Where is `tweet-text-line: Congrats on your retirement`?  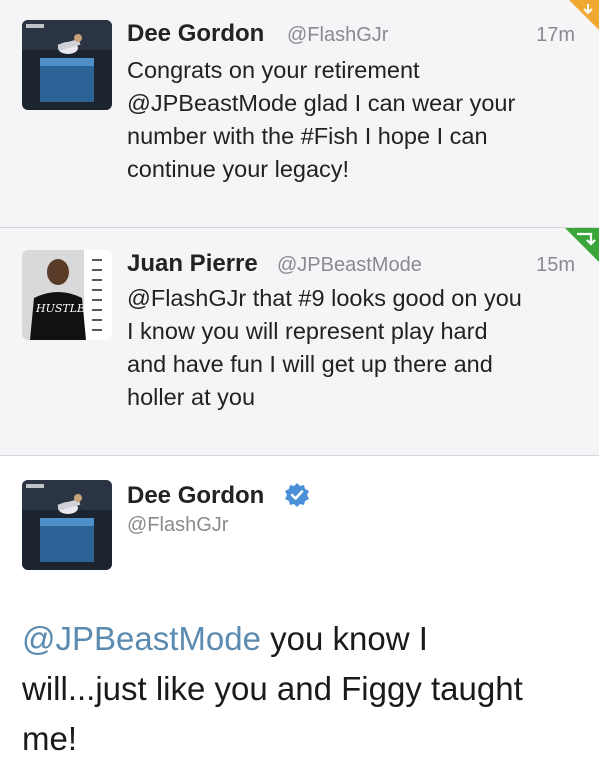
tweet-text-line: Congrats on your retirement is located at coordinates (273, 70).